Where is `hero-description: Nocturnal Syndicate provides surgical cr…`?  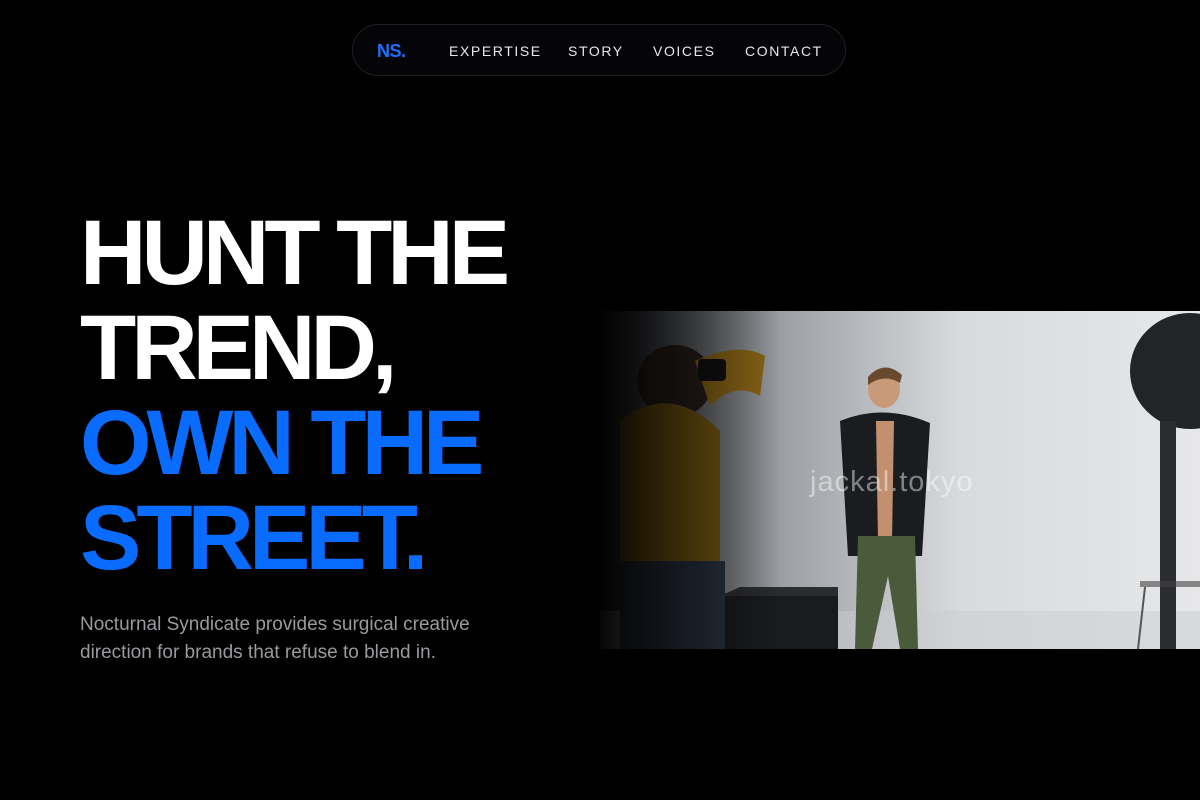 hero-description: Nocturnal Syndicate provides surgical cr… is located at coordinates (275, 638).